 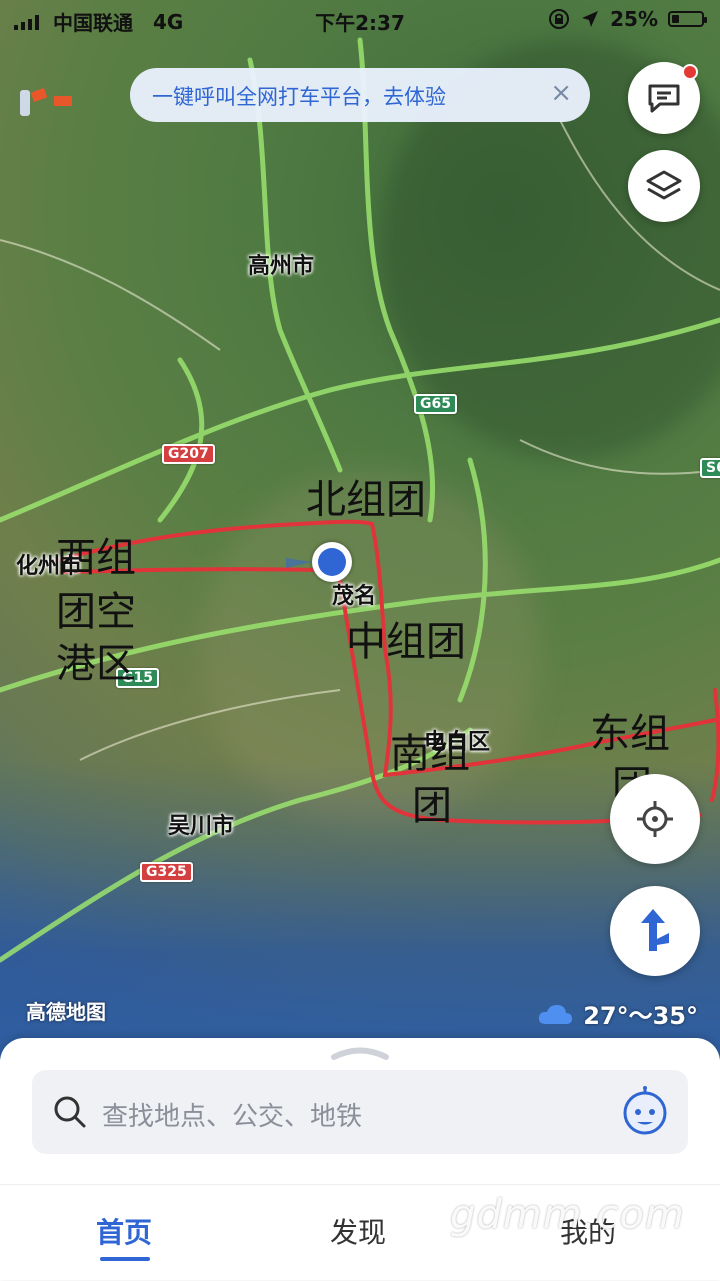 I want to click on sheet-handle-icon, so click(x=360, y=1052).